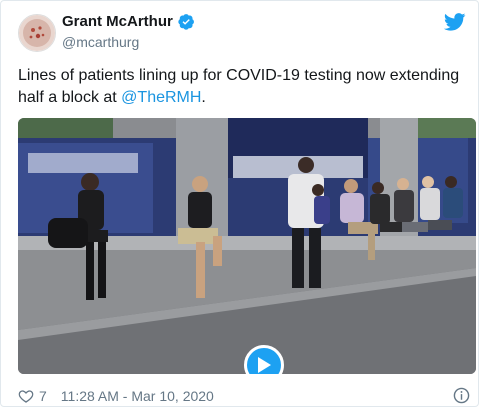  I want to click on mention-link: @TheRMH, so click(161, 97).